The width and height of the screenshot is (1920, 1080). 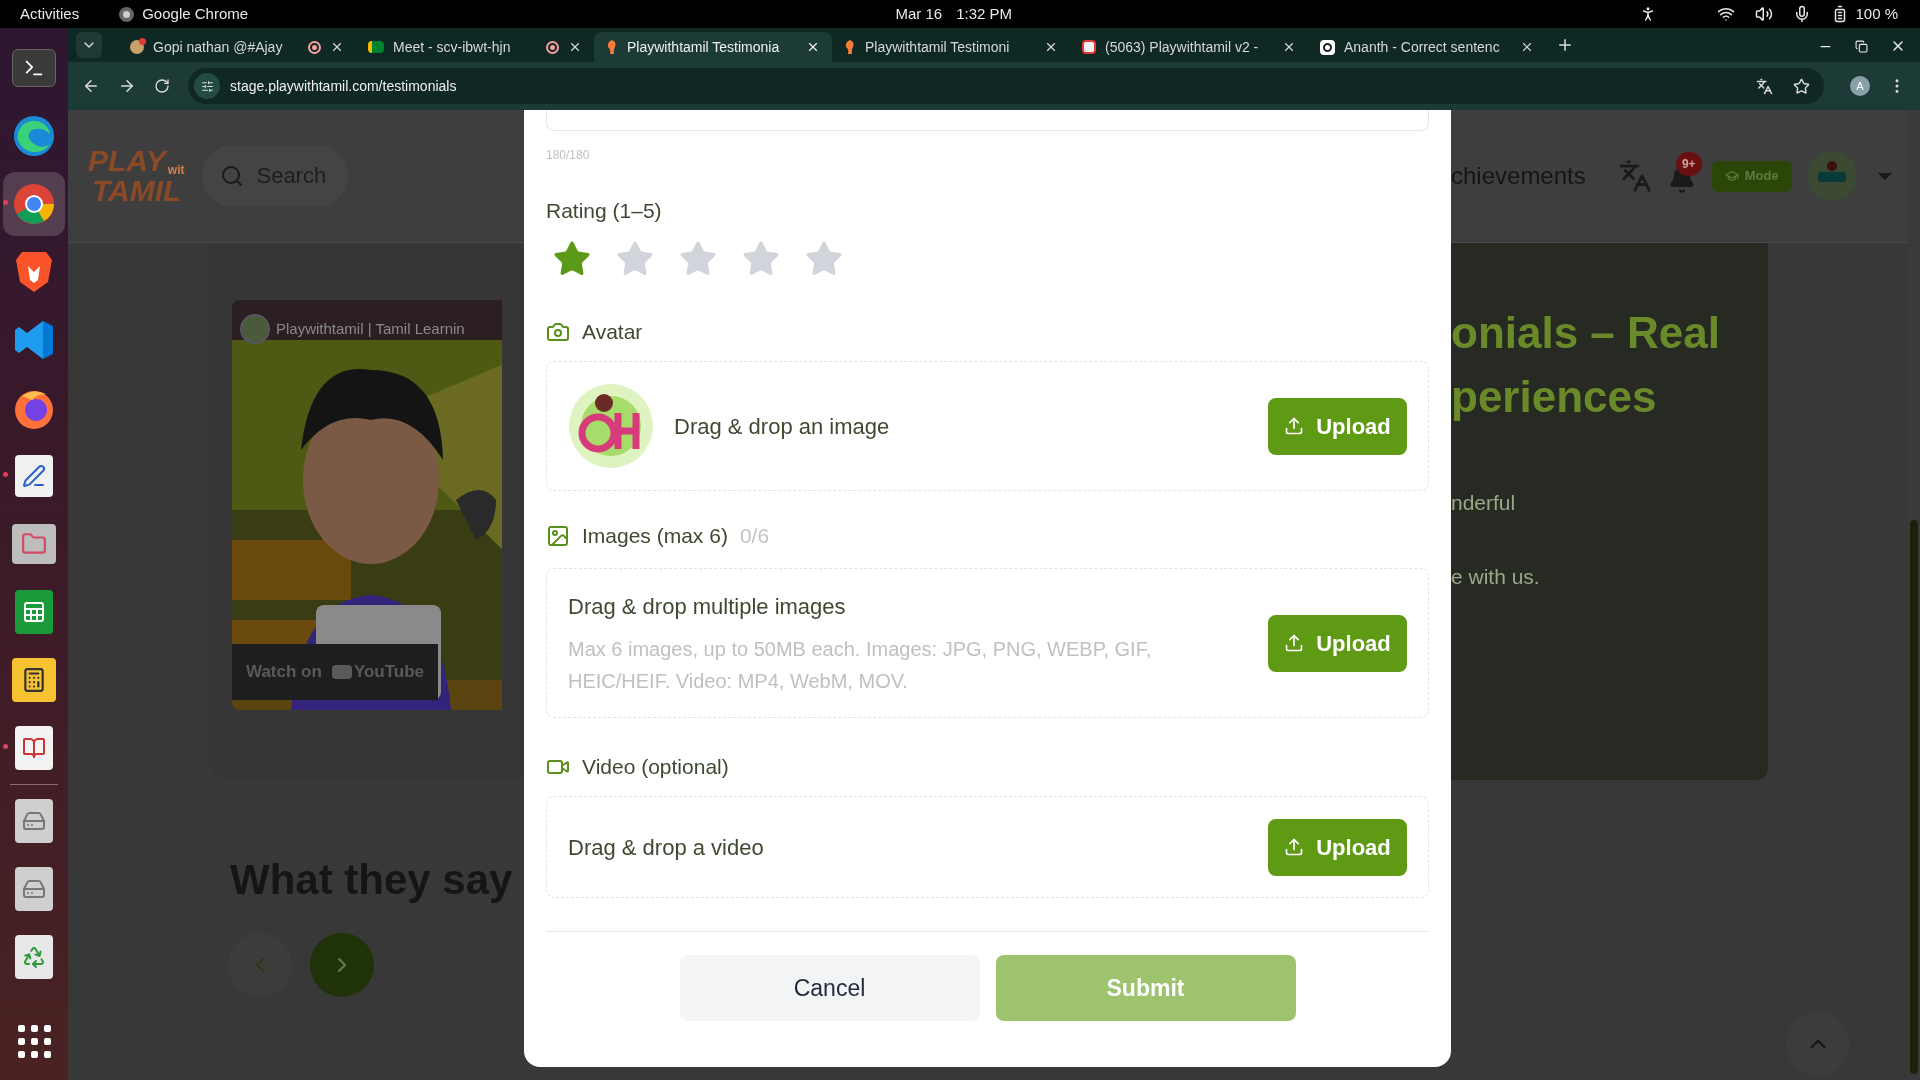 I want to click on app-name: Google Chrome, so click(x=195, y=14).